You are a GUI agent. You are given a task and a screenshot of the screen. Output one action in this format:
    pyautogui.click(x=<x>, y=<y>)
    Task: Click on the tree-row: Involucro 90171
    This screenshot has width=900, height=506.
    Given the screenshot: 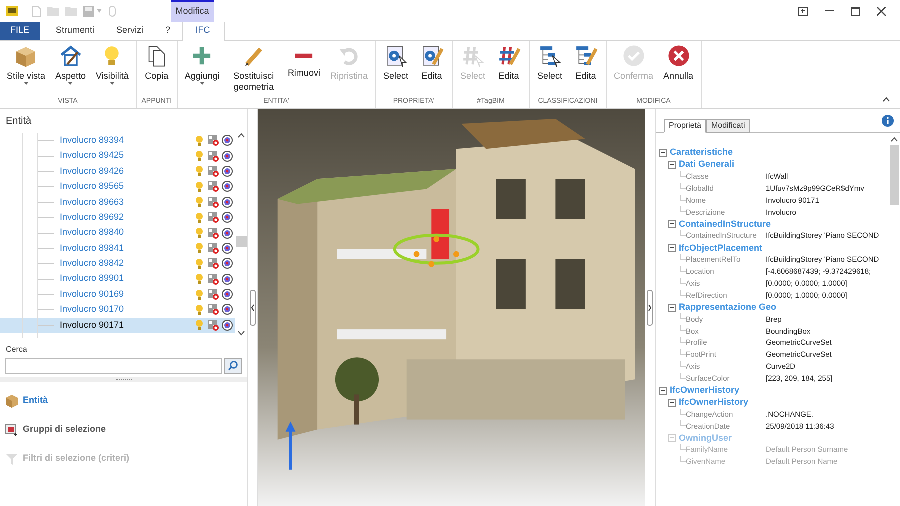 What is the action you would take?
    pyautogui.click(x=117, y=326)
    